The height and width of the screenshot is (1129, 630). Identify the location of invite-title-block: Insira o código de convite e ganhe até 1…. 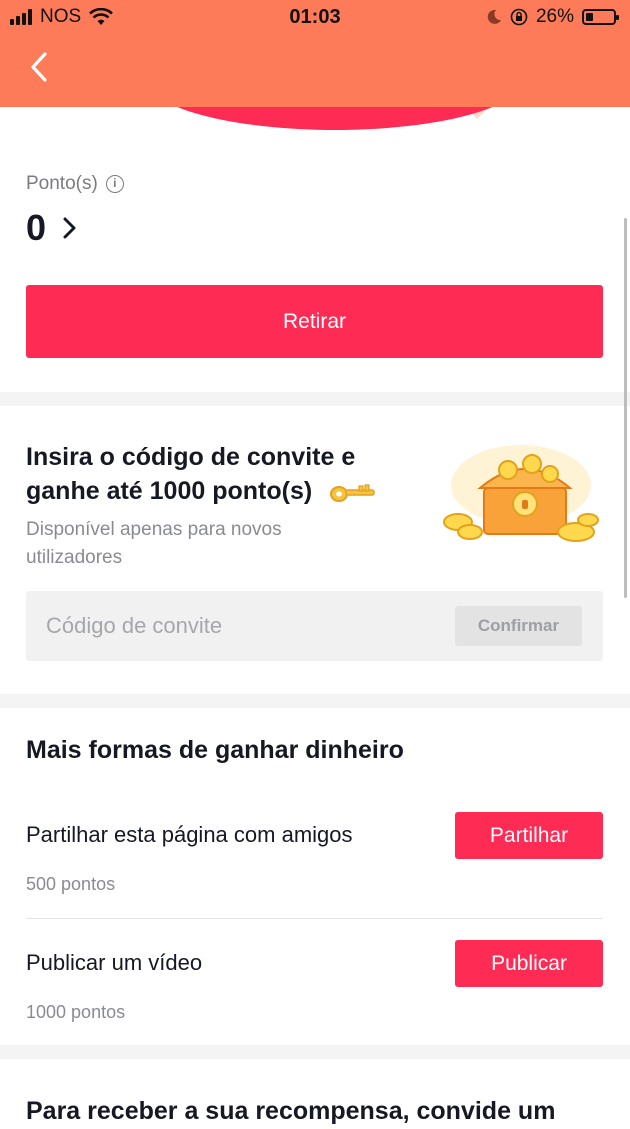
(221, 474).